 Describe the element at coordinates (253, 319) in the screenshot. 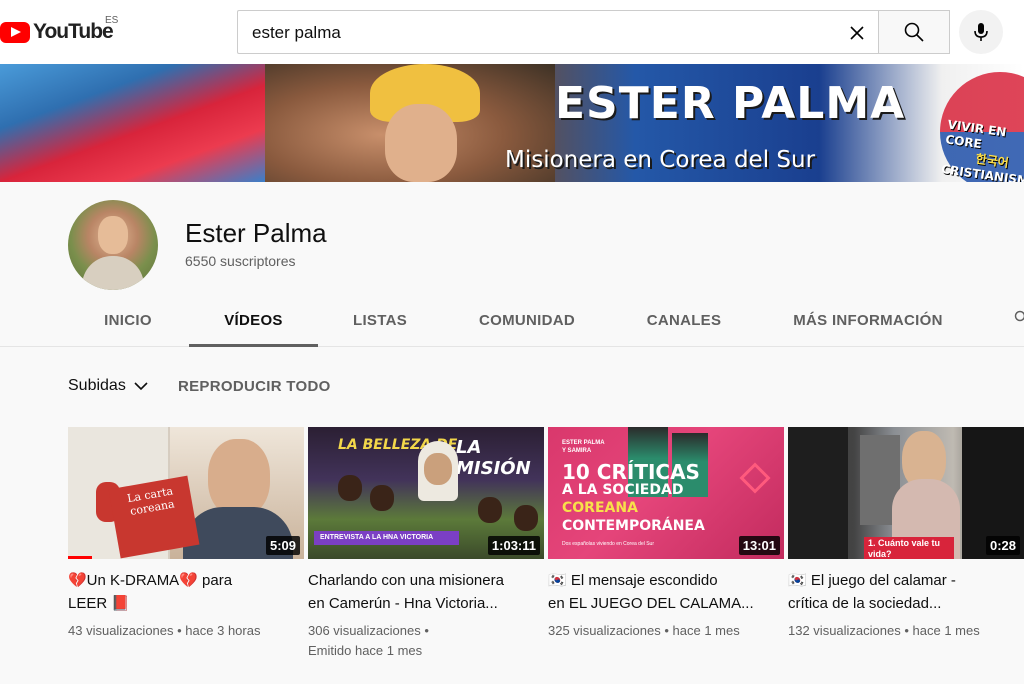

I see `tab-videos: VÍDEOS` at that location.